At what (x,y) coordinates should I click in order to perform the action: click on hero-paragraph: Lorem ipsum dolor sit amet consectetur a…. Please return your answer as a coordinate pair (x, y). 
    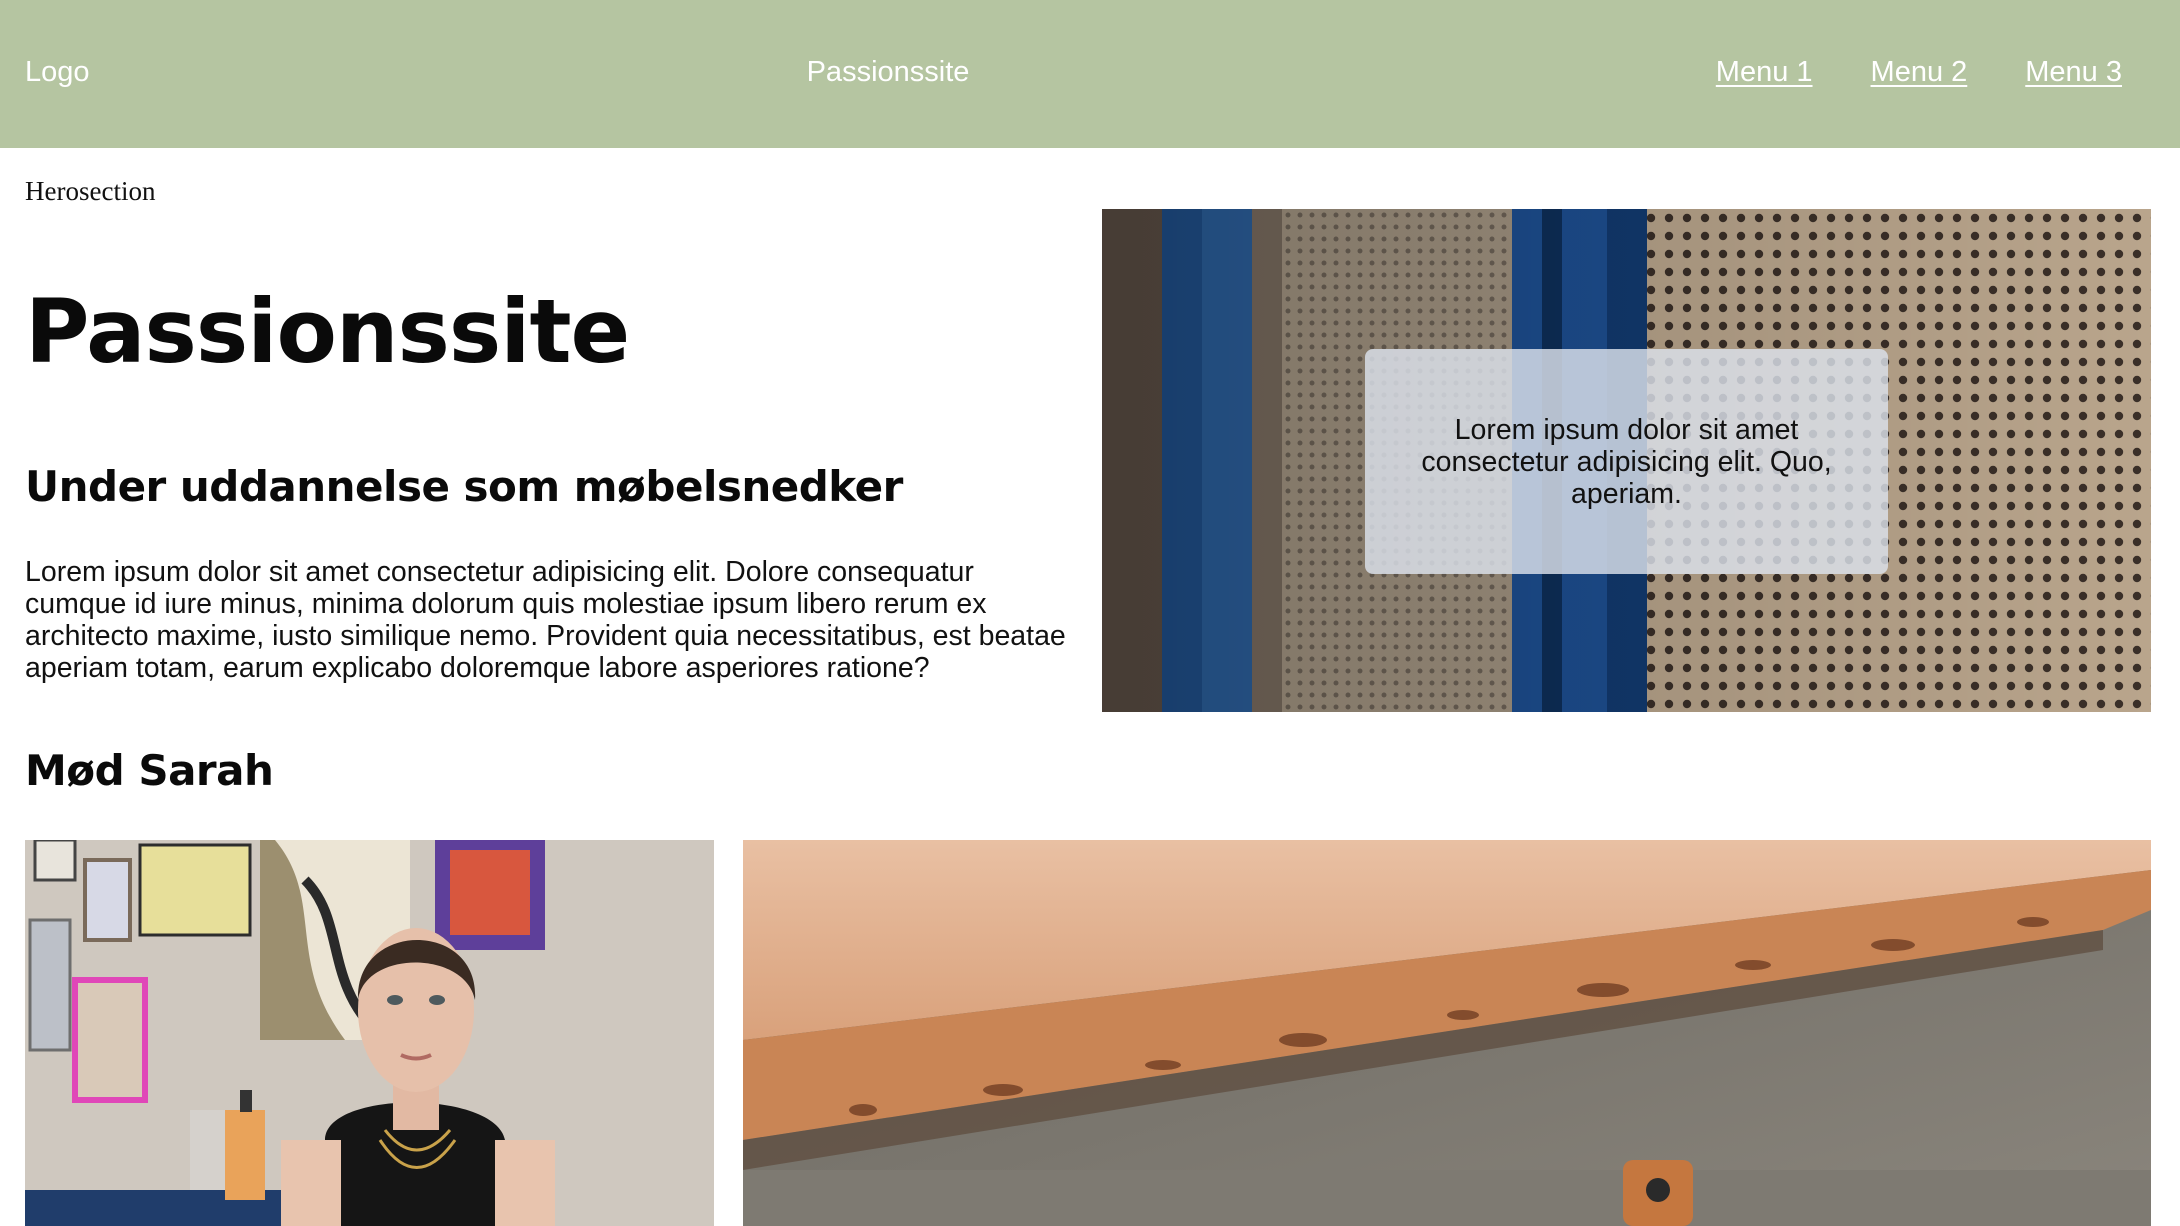
    Looking at the image, I should click on (545, 620).